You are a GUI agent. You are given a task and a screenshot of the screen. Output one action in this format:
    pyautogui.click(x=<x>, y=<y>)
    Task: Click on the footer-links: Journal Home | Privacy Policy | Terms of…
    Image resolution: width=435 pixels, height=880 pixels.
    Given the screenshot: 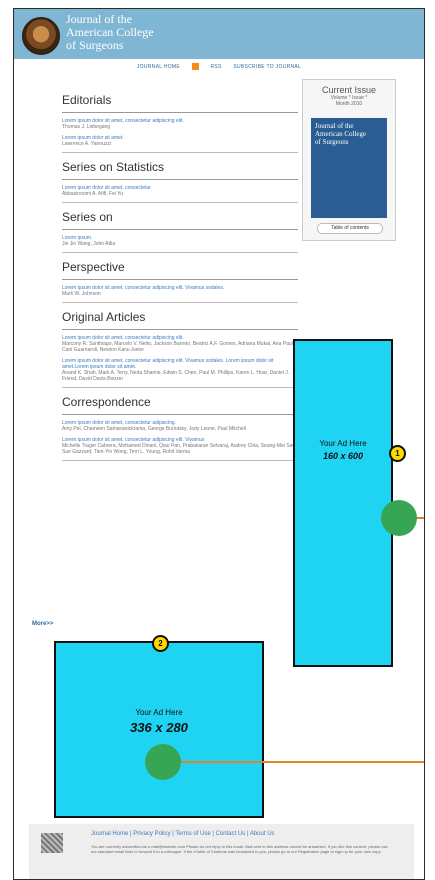 What is the action you would take?
    pyautogui.click(x=183, y=834)
    